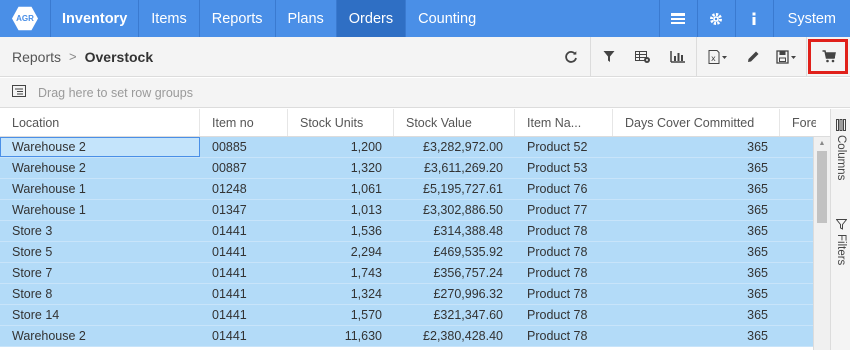 The width and height of the screenshot is (850, 350). I want to click on scroll-up-arrow-icon: ▲, so click(822, 143).